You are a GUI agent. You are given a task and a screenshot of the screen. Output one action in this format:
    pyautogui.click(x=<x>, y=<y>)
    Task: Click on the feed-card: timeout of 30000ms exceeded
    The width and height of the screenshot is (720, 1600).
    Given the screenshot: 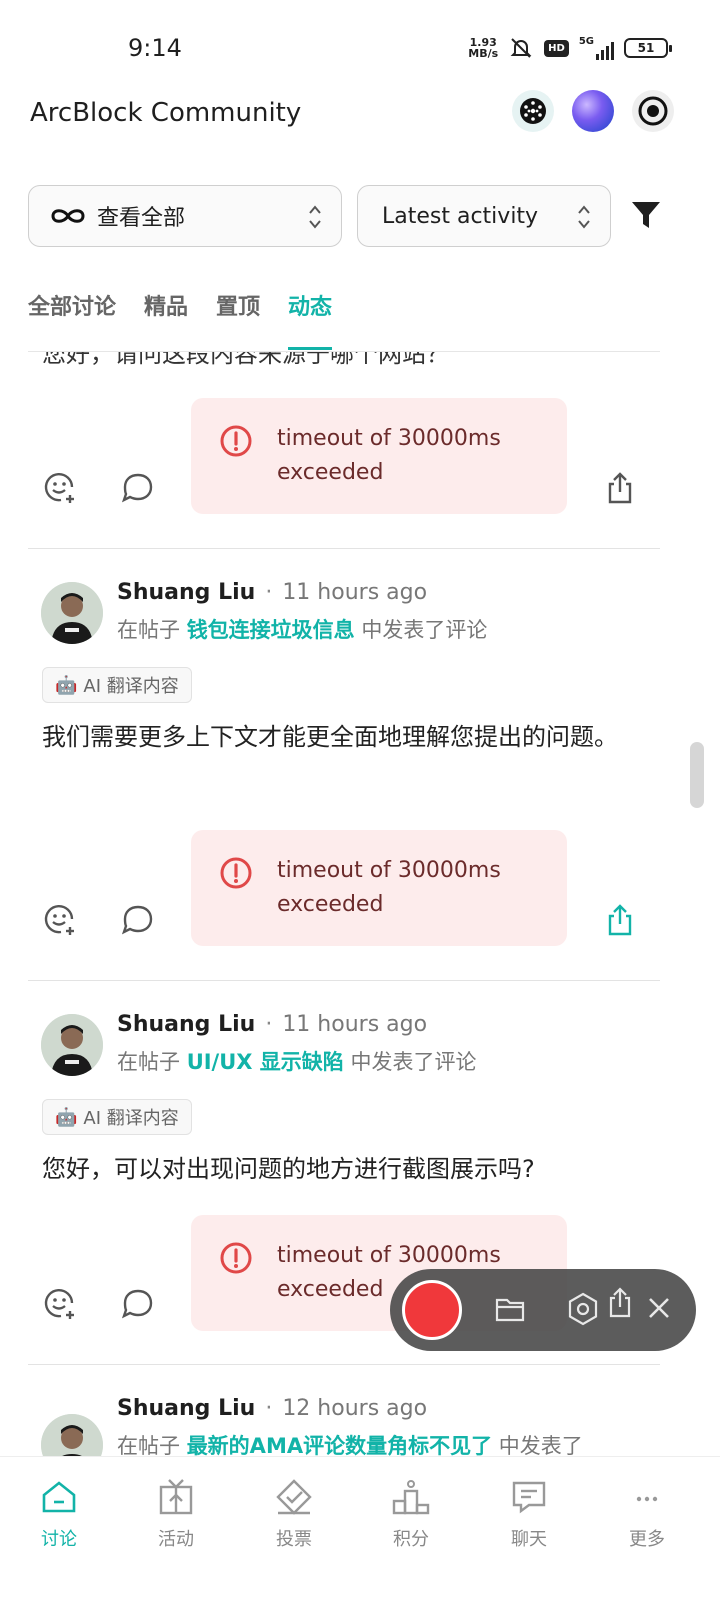 What is the action you would take?
    pyautogui.click(x=344, y=451)
    